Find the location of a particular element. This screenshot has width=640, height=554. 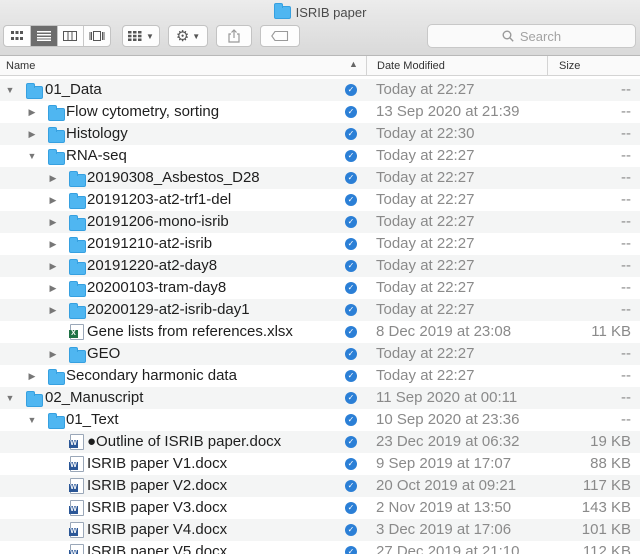

date-modified: 9 Sep 2019 at 17:07 is located at coordinates (444, 463).